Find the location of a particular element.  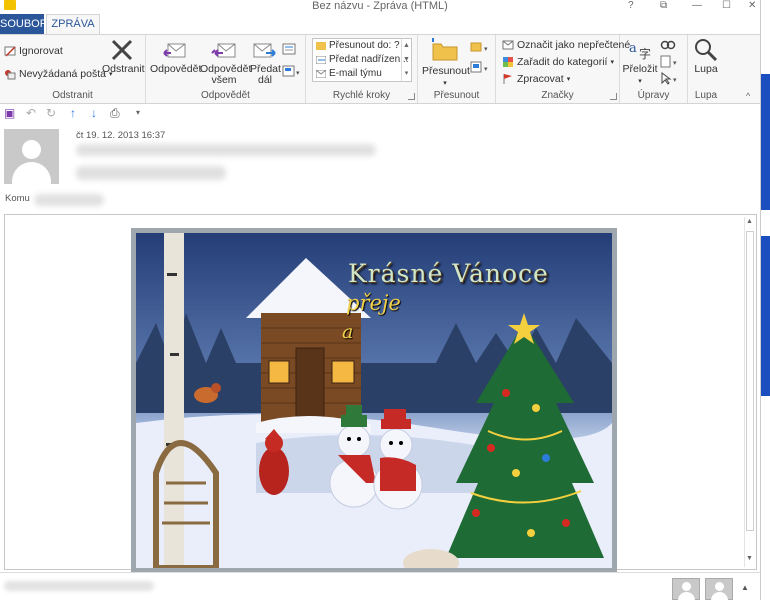

forward-icon is located at coordinates (264, 50).